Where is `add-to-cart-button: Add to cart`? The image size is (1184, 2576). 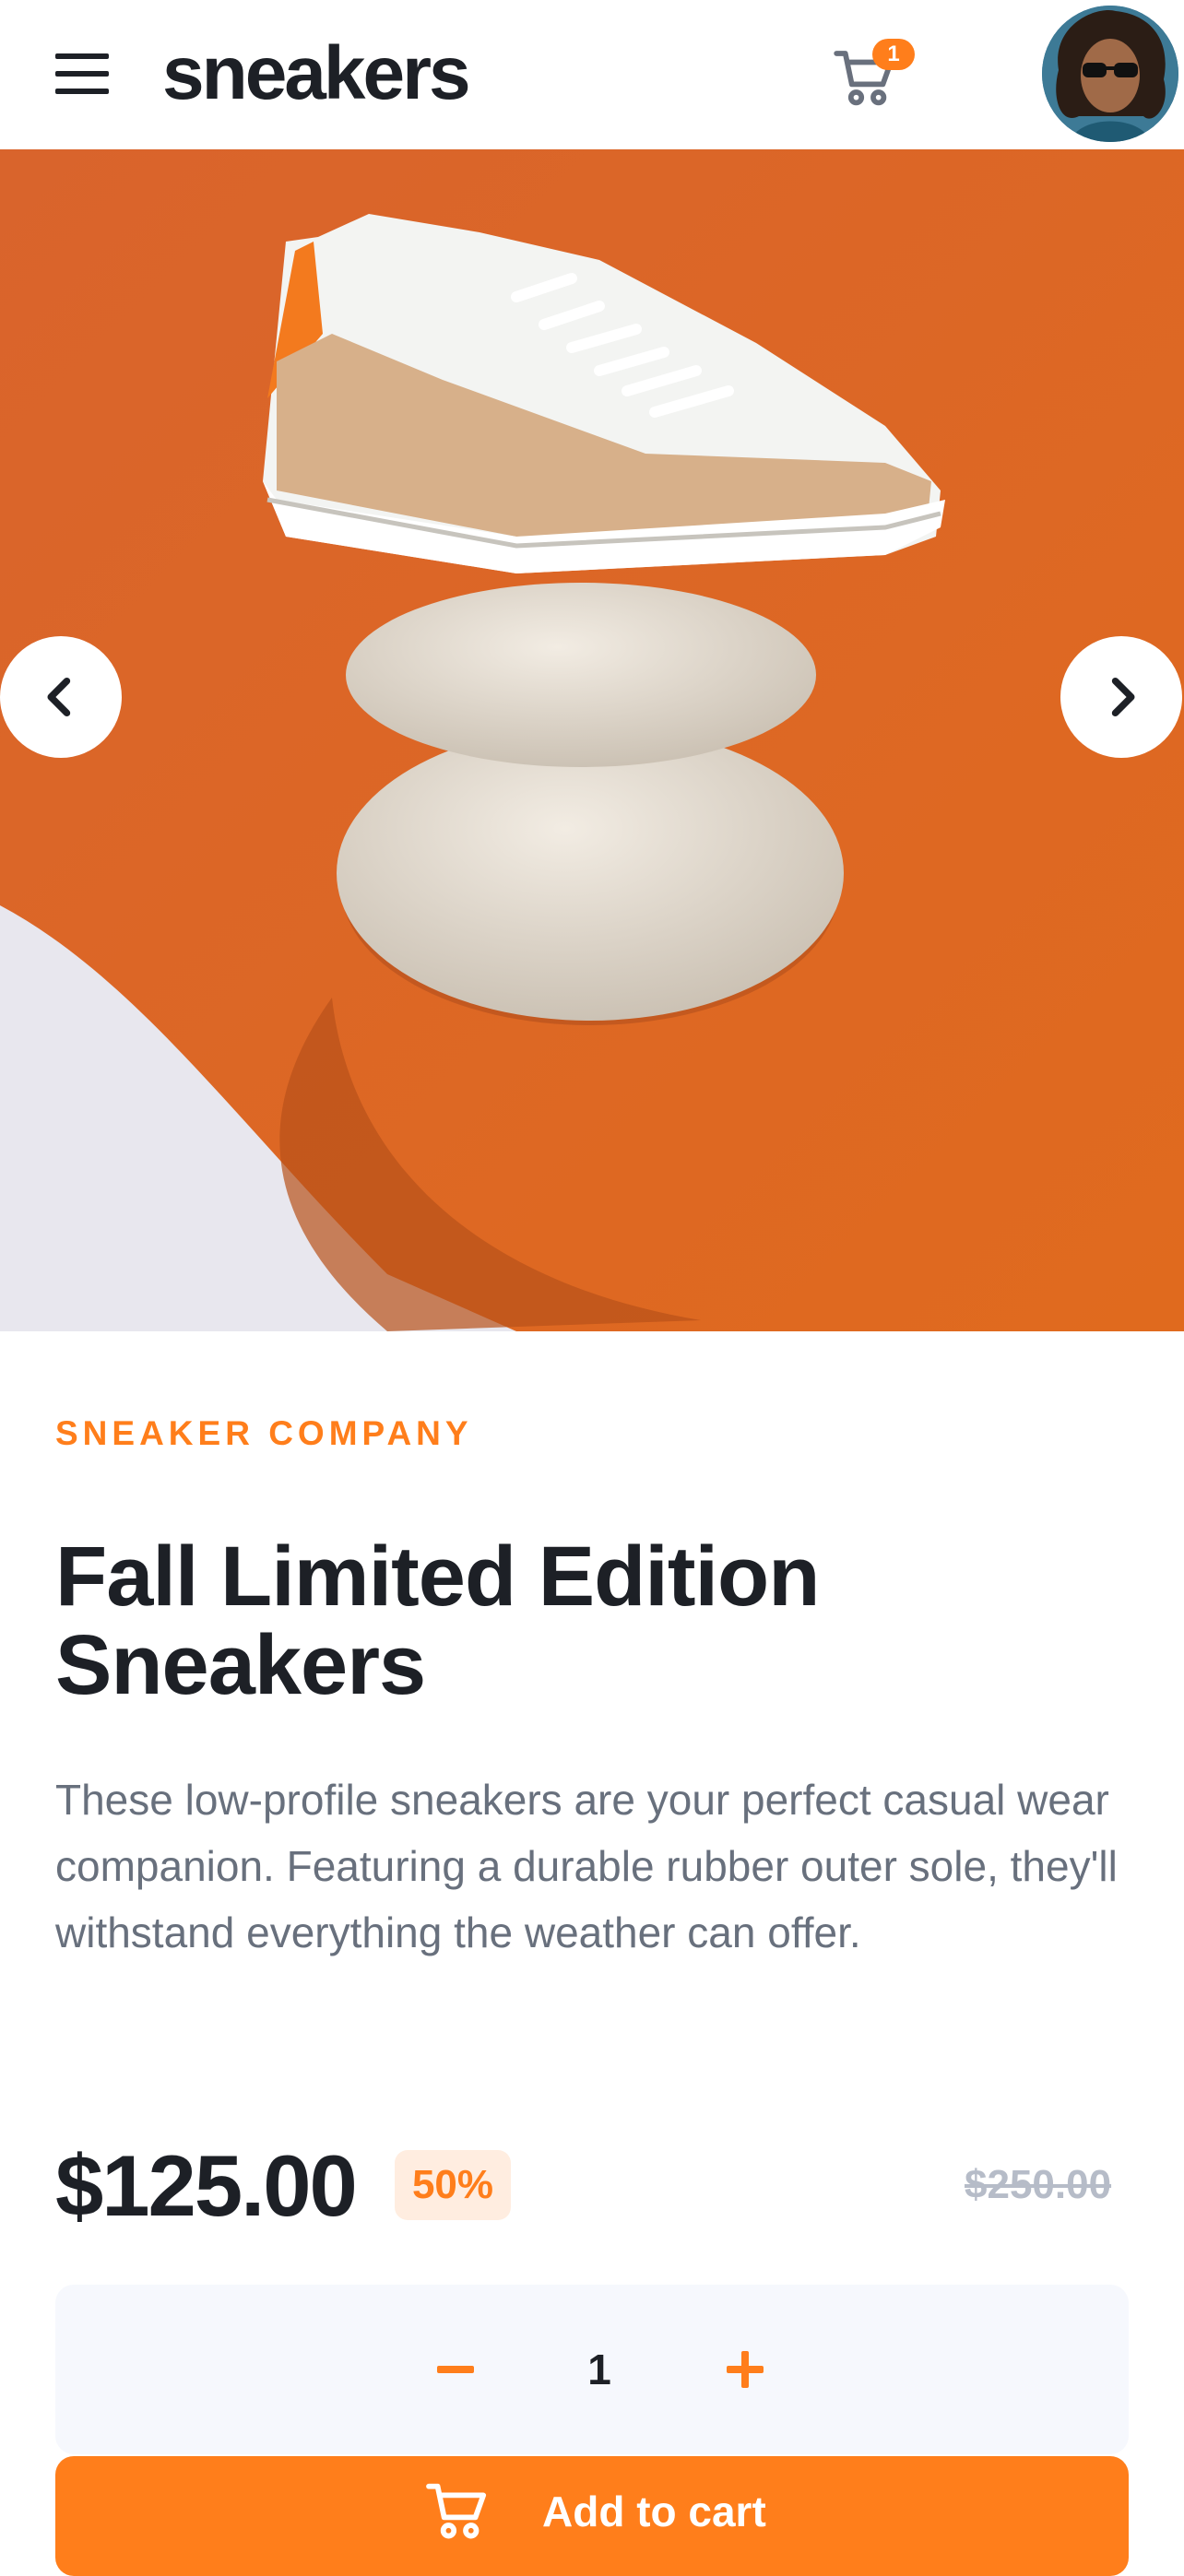
add-to-cart-button: Add to cart is located at coordinates (592, 2516).